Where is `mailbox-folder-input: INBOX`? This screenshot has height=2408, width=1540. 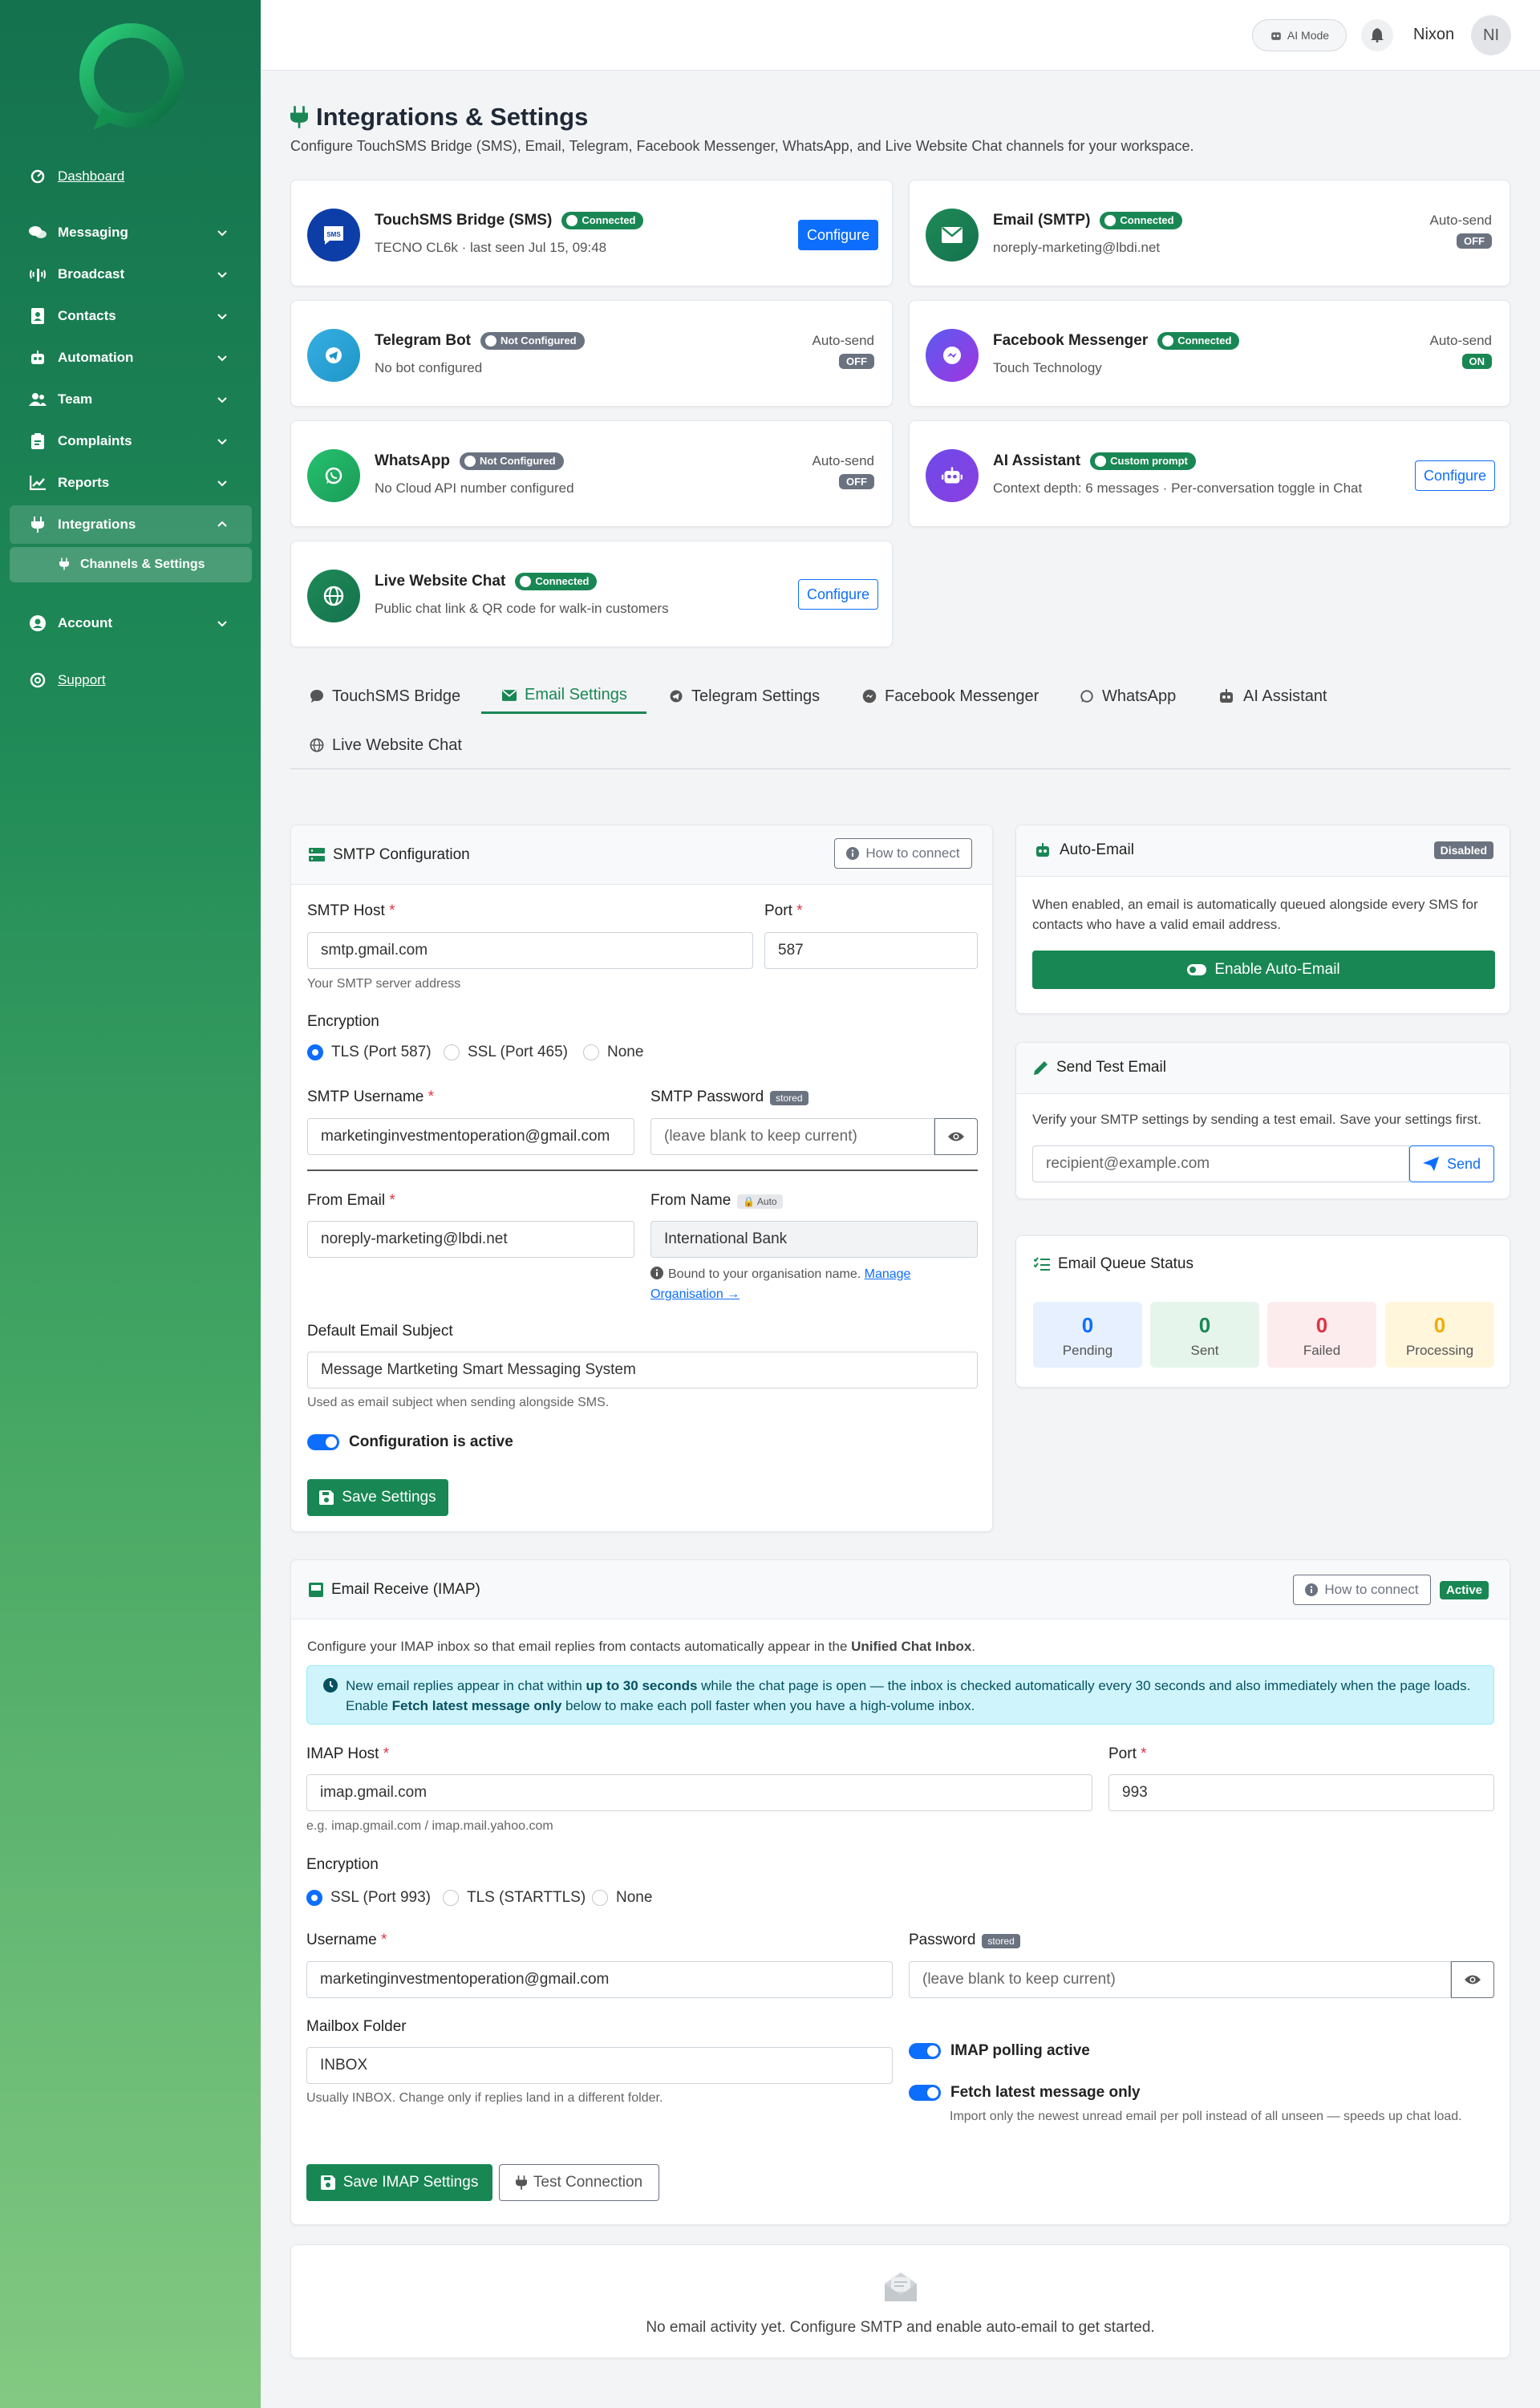
mailbox-folder-input: INBOX is located at coordinates (599, 2065).